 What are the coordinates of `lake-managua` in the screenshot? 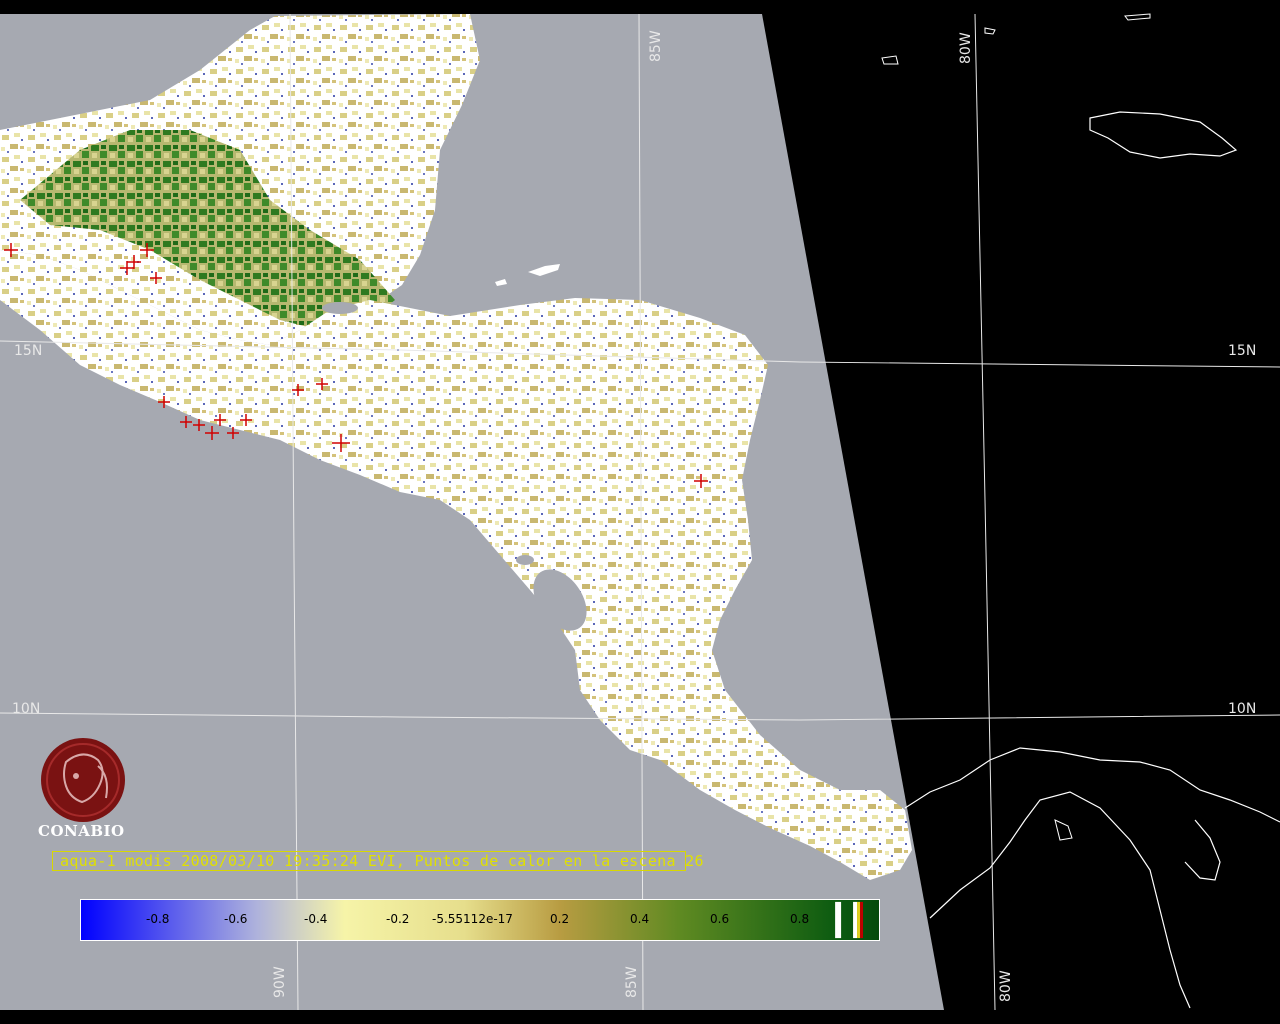 It's located at (525, 560).